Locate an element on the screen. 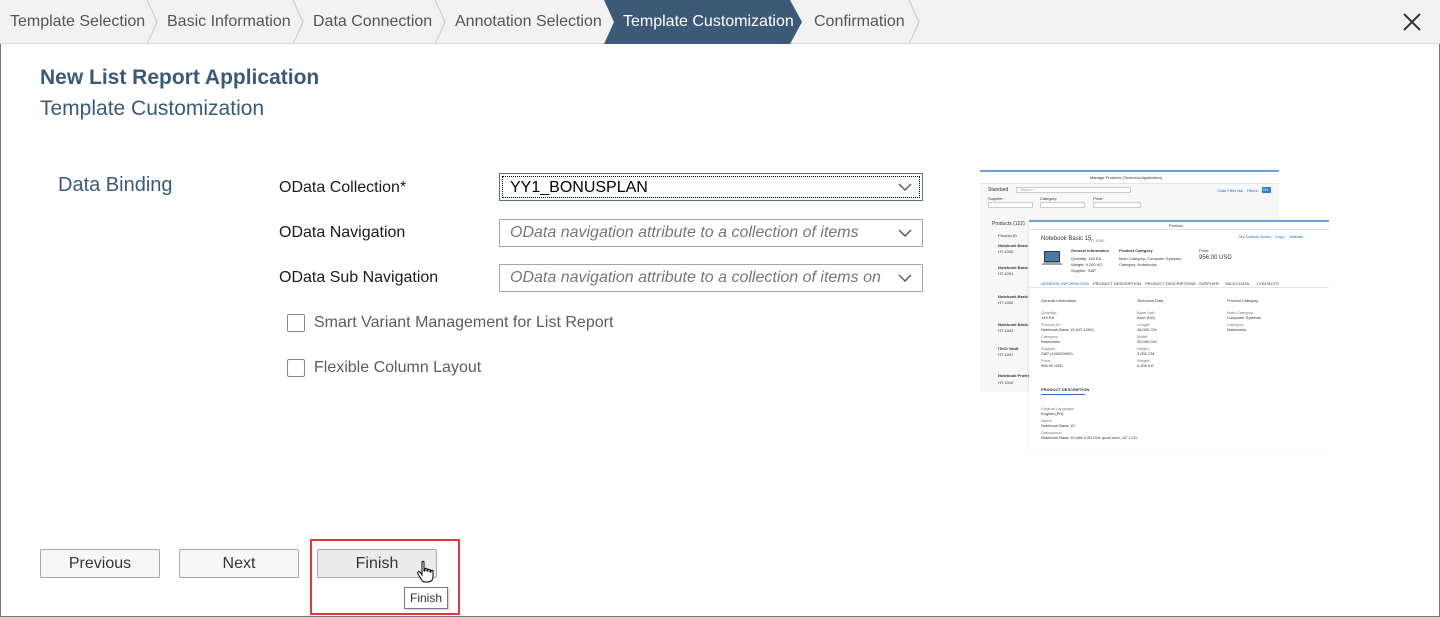 The image size is (1440, 617). preview-filter-category: Category: is located at coordinates (1049, 198).